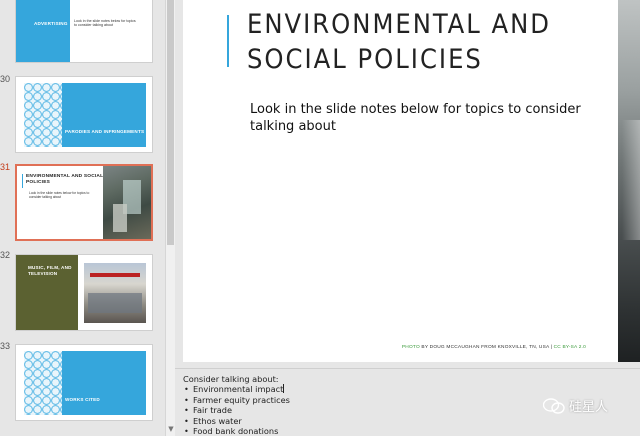 This screenshot has height=436, width=640. I want to click on slide-title: ENVIRONMENTAL AND SOCIAL POLICIES, so click(427, 42).